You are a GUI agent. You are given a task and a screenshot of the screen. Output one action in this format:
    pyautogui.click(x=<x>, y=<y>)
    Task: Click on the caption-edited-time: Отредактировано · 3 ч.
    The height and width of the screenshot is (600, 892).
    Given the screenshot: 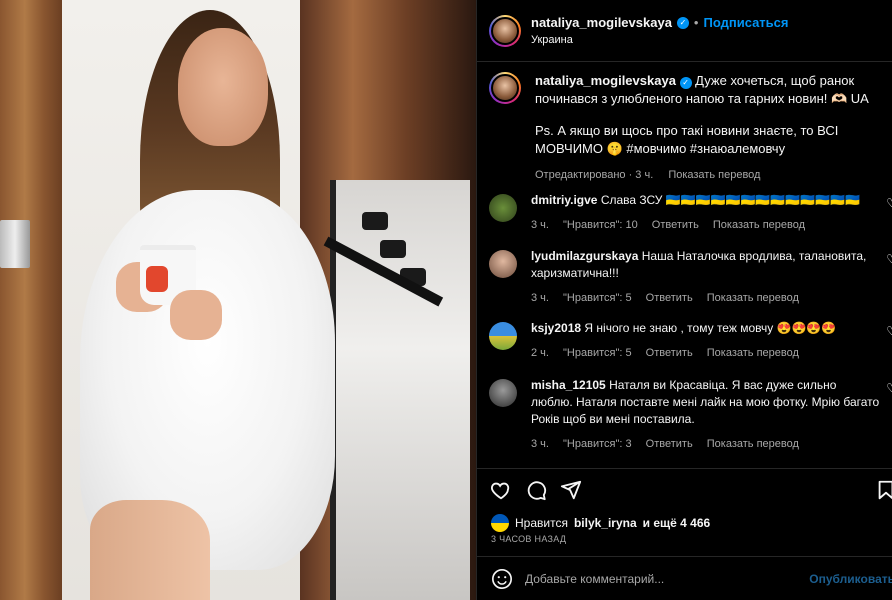 What is the action you would take?
    pyautogui.click(x=594, y=175)
    